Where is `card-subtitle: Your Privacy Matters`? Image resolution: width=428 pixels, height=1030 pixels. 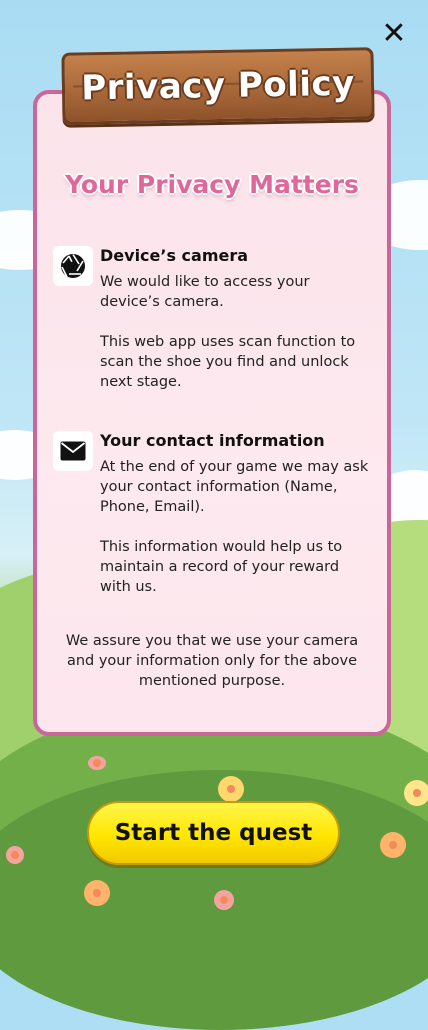 card-subtitle: Your Privacy Matters is located at coordinates (212, 184).